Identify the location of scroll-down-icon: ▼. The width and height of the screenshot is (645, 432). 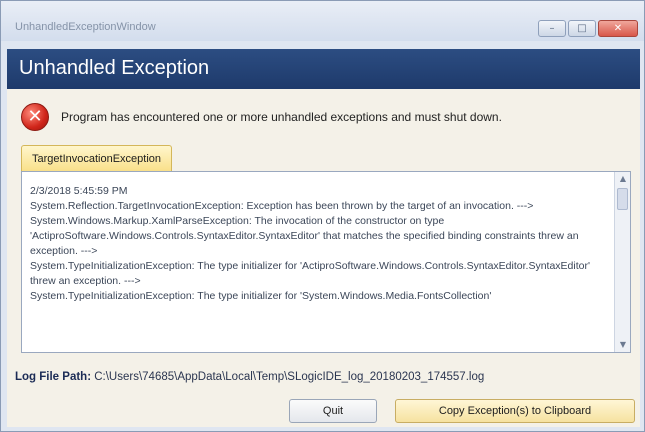
(622, 345).